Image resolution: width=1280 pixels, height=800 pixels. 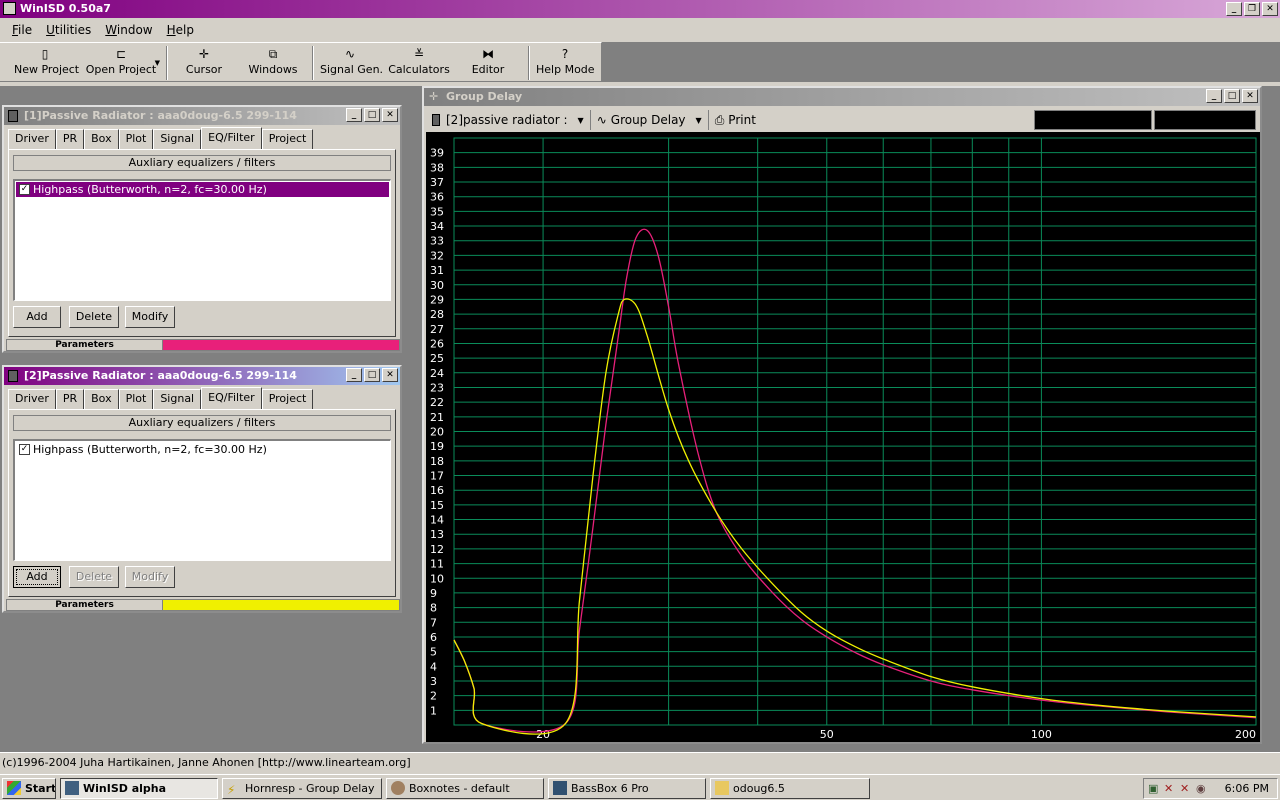 What do you see at coordinates (157, 63) in the screenshot?
I see `open-project-dropdown-icon: ▼` at bounding box center [157, 63].